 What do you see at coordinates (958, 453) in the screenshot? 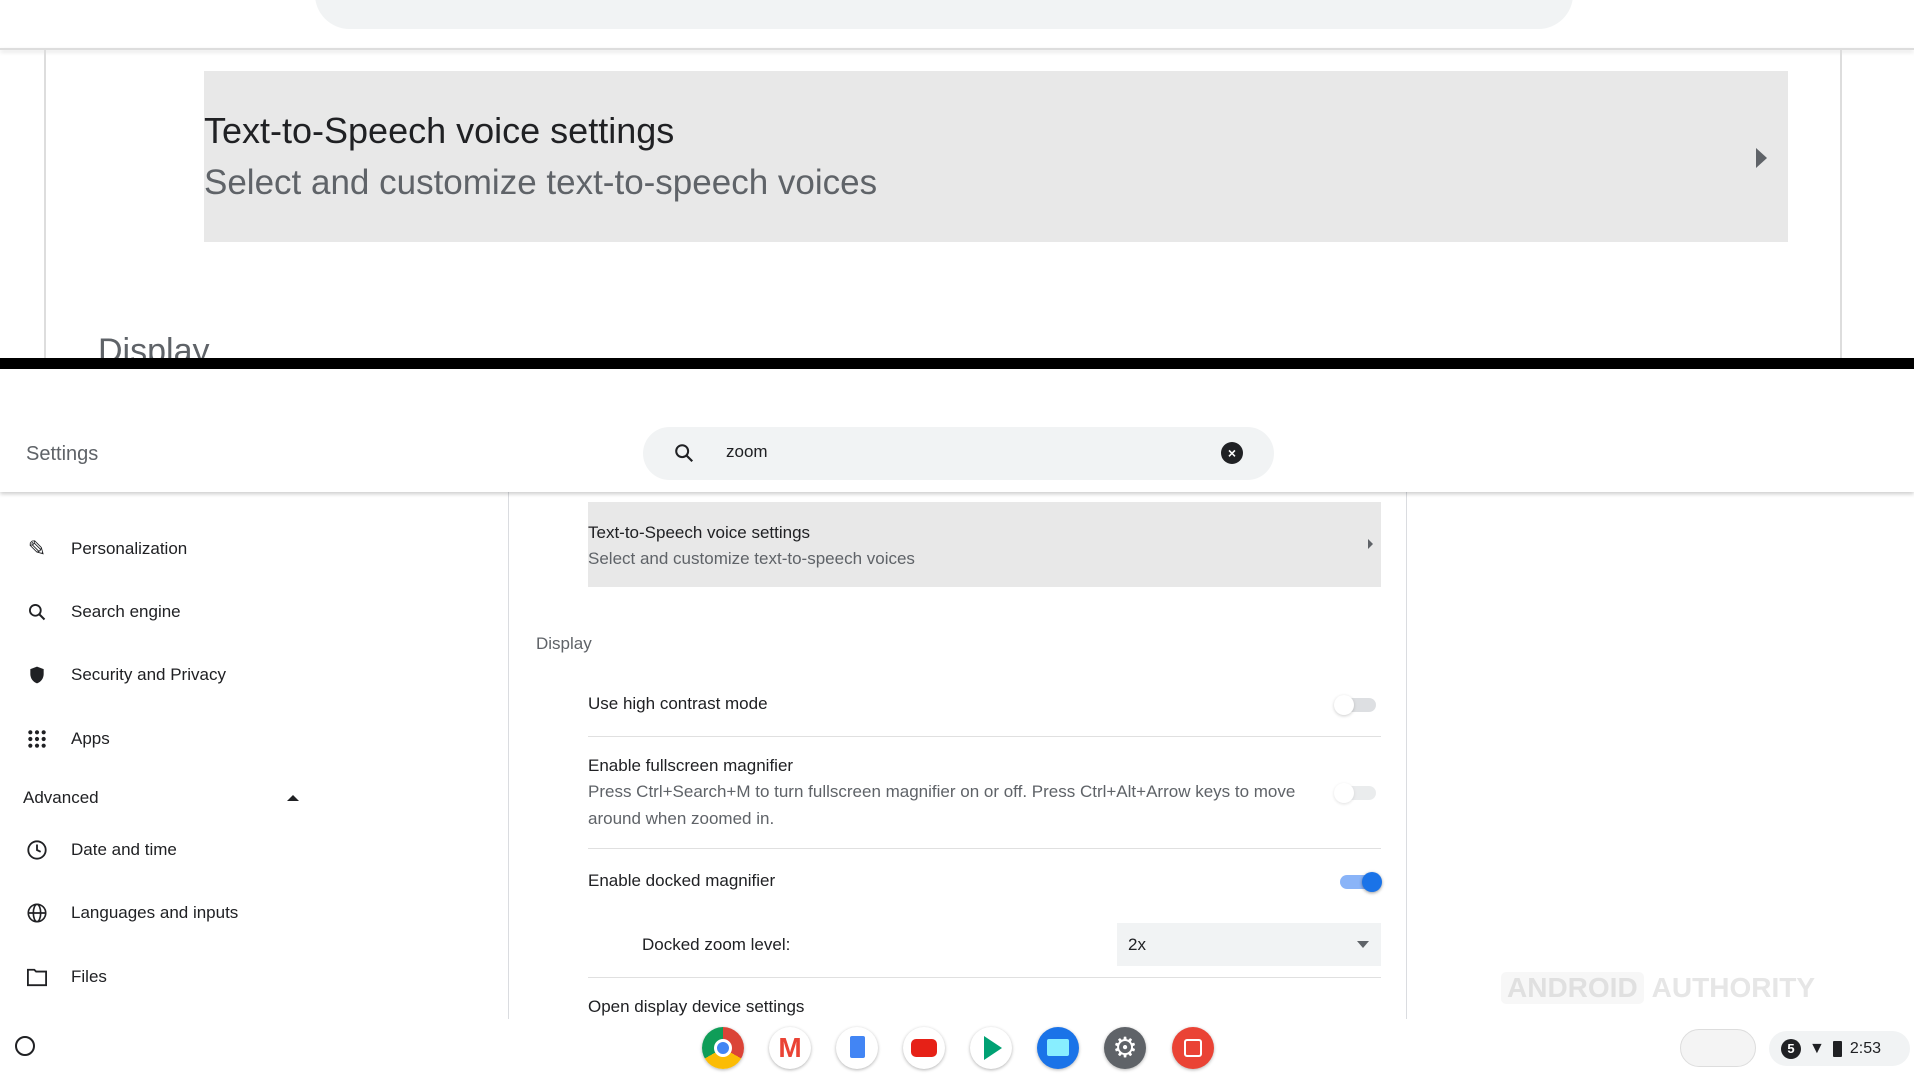
I see `search-box: zoom ×` at bounding box center [958, 453].